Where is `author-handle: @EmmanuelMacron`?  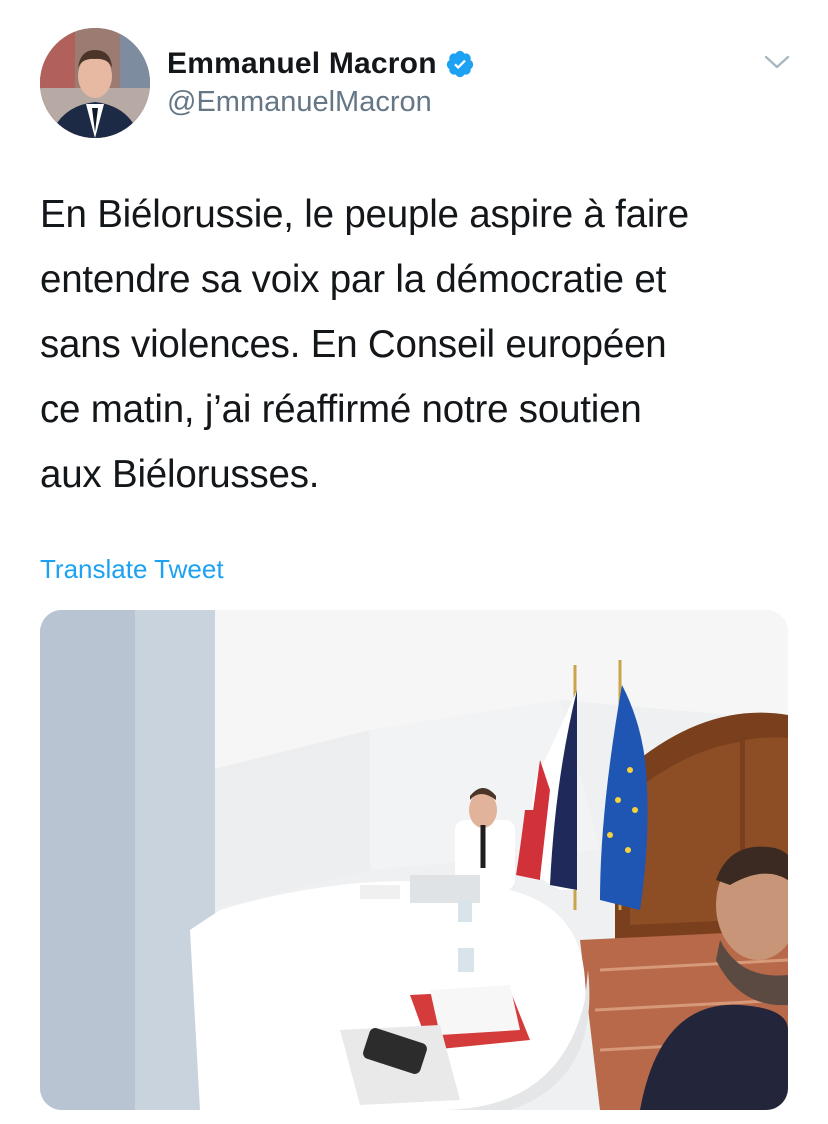 author-handle: @EmmanuelMacron is located at coordinates (299, 102).